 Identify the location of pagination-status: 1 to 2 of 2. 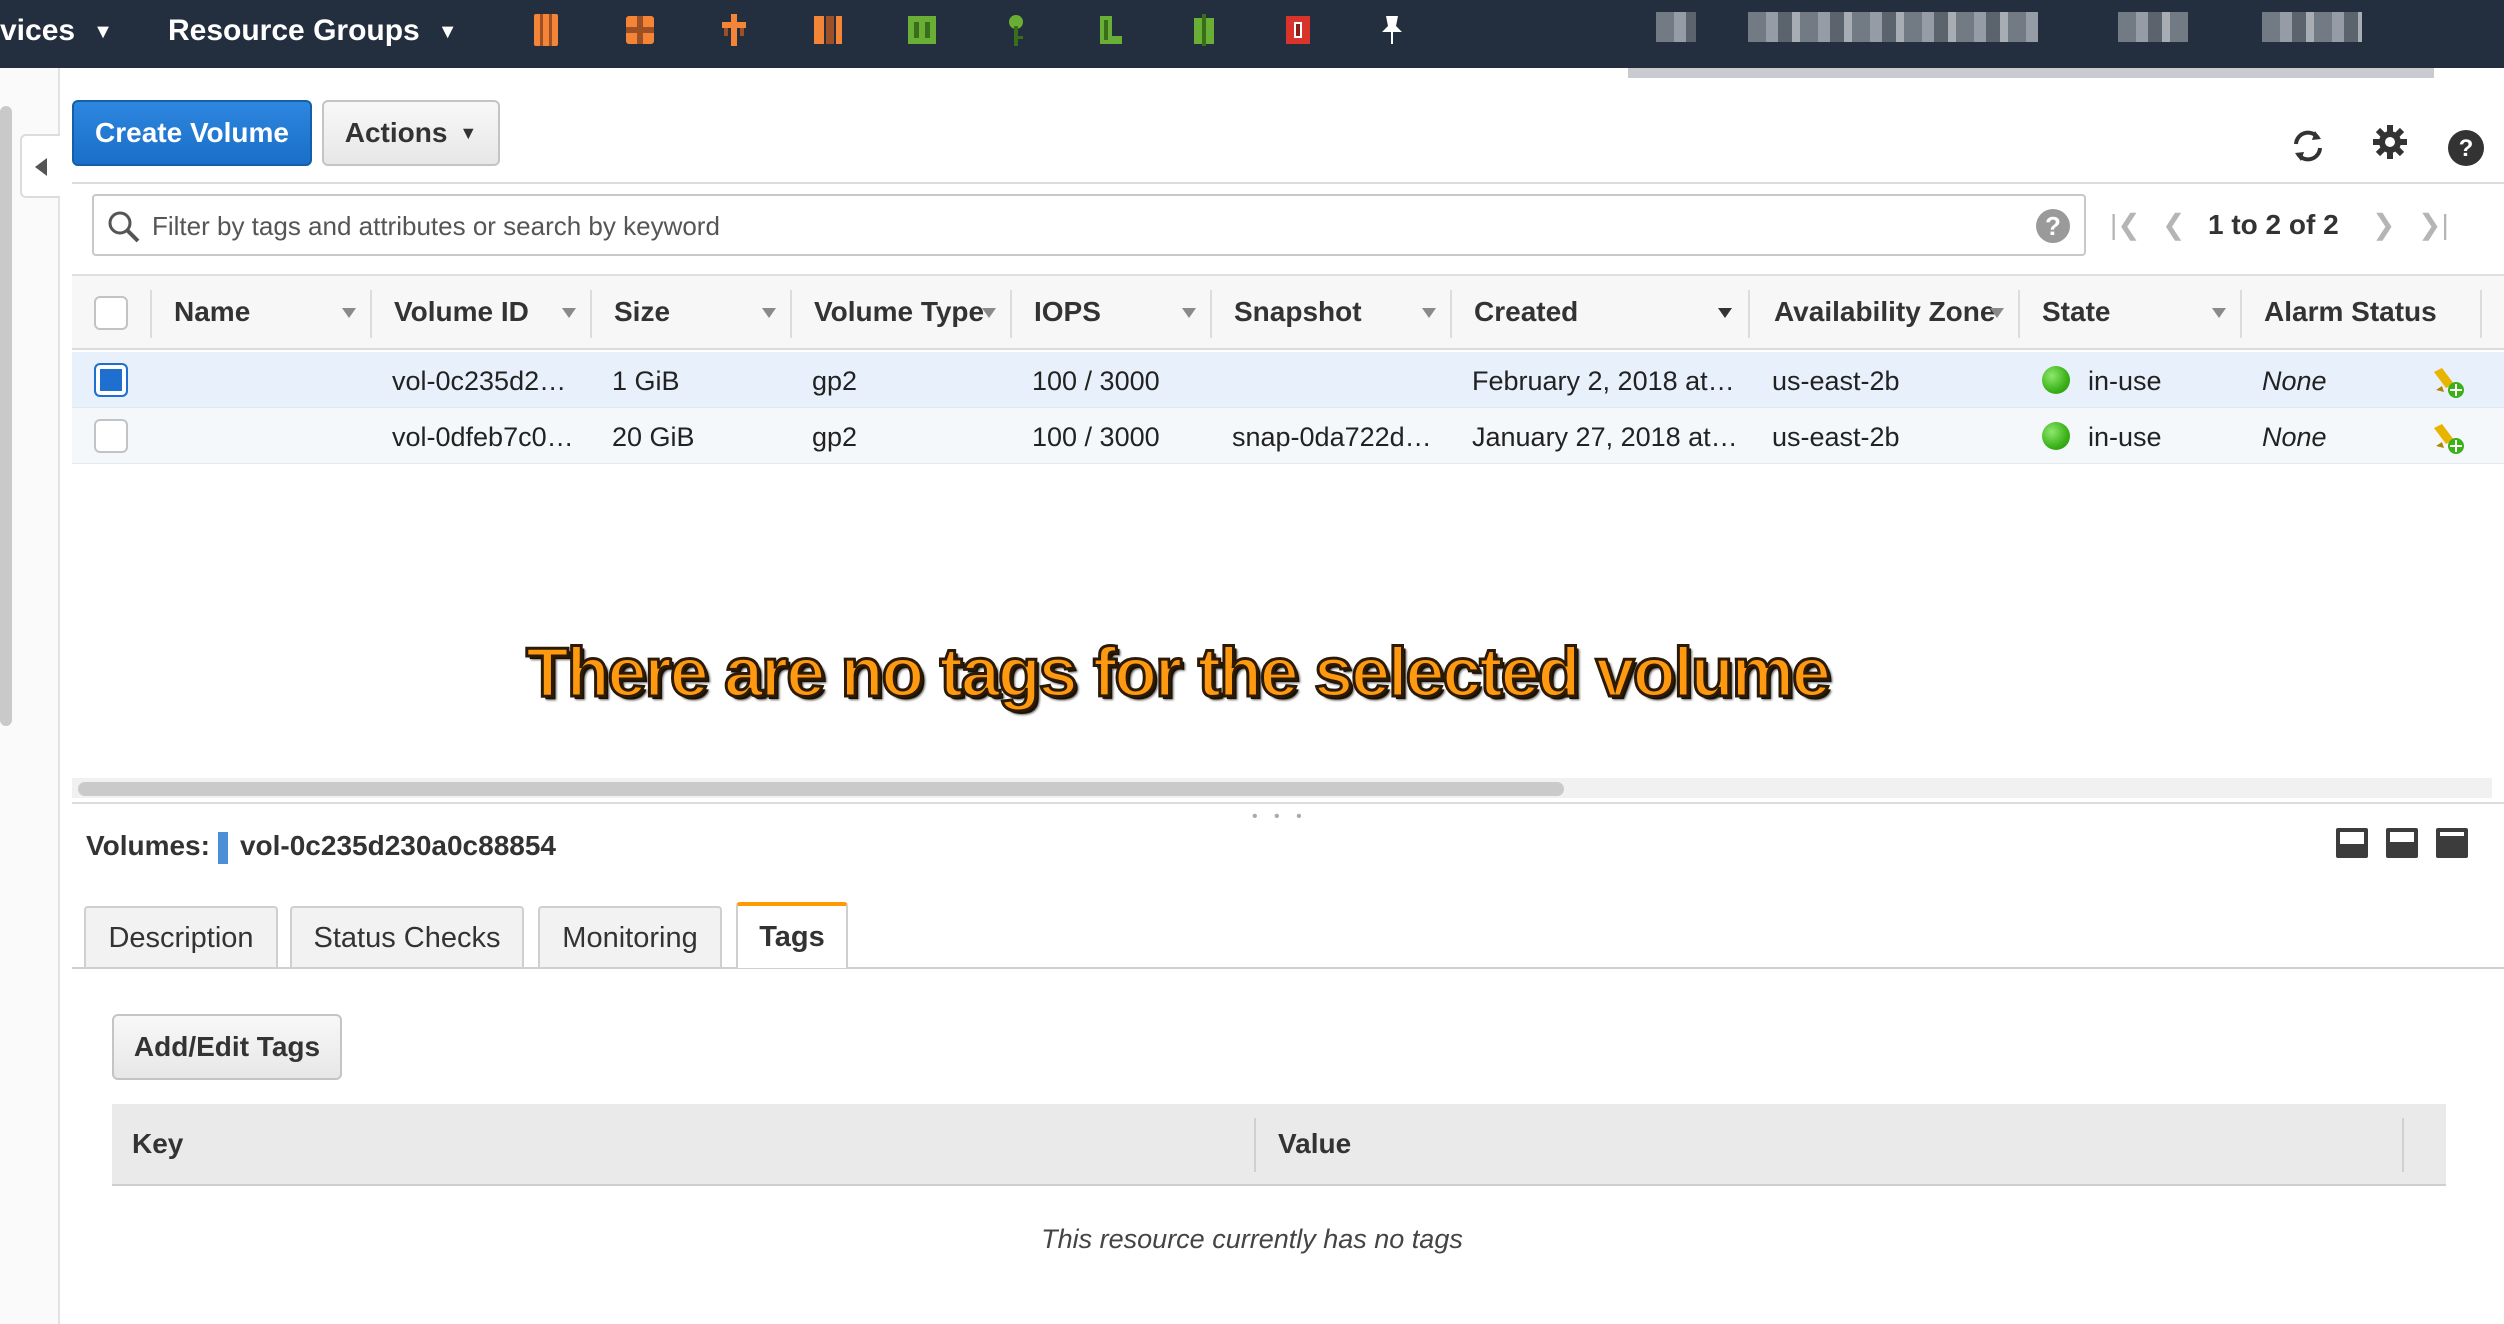
(2273, 224).